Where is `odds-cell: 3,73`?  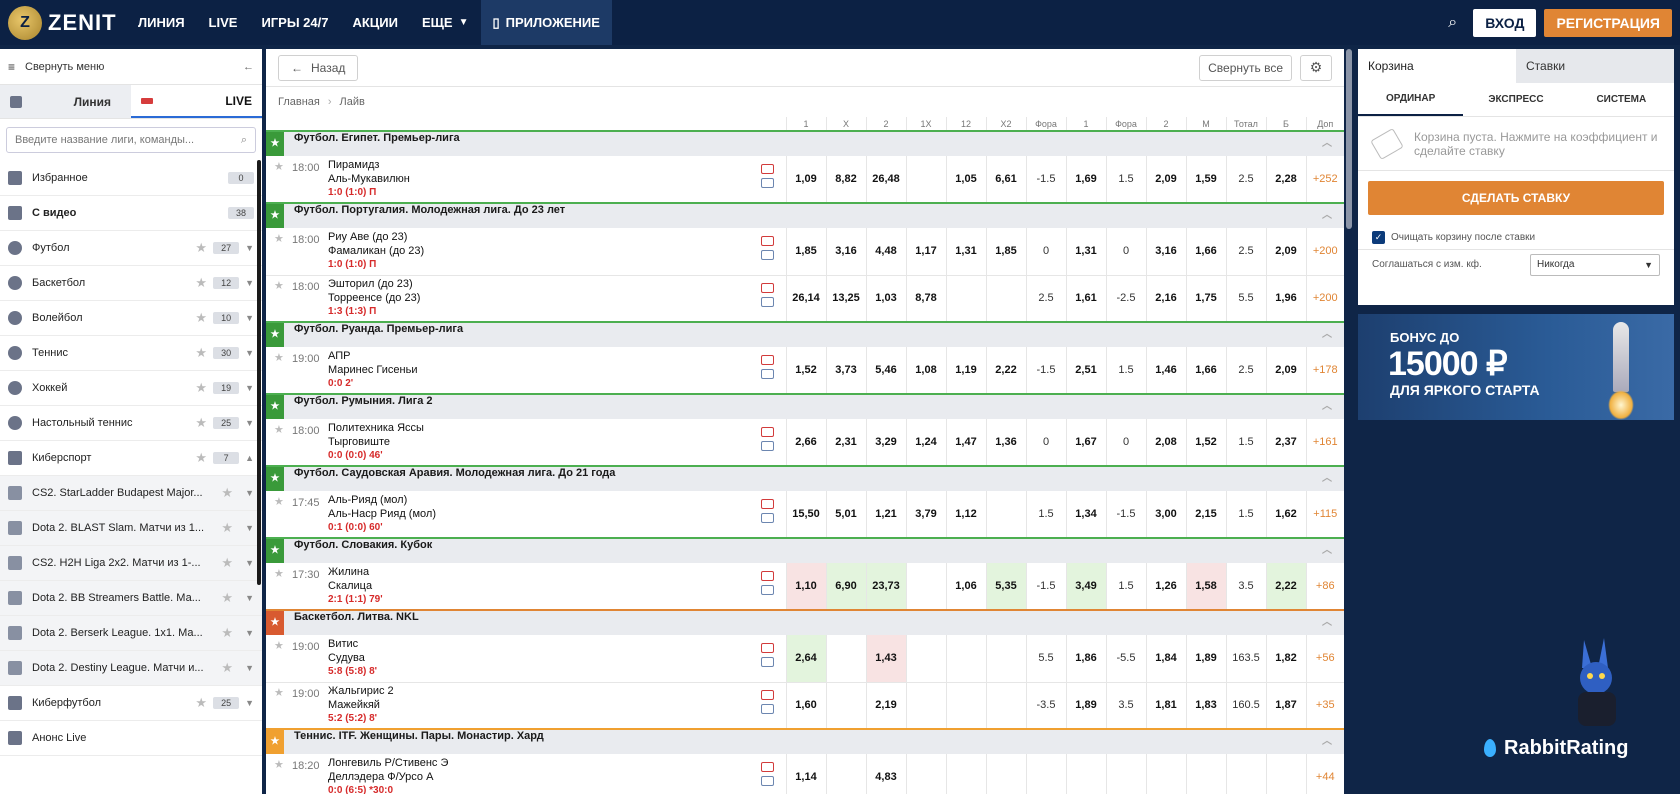 odds-cell: 3,73 is located at coordinates (845, 371).